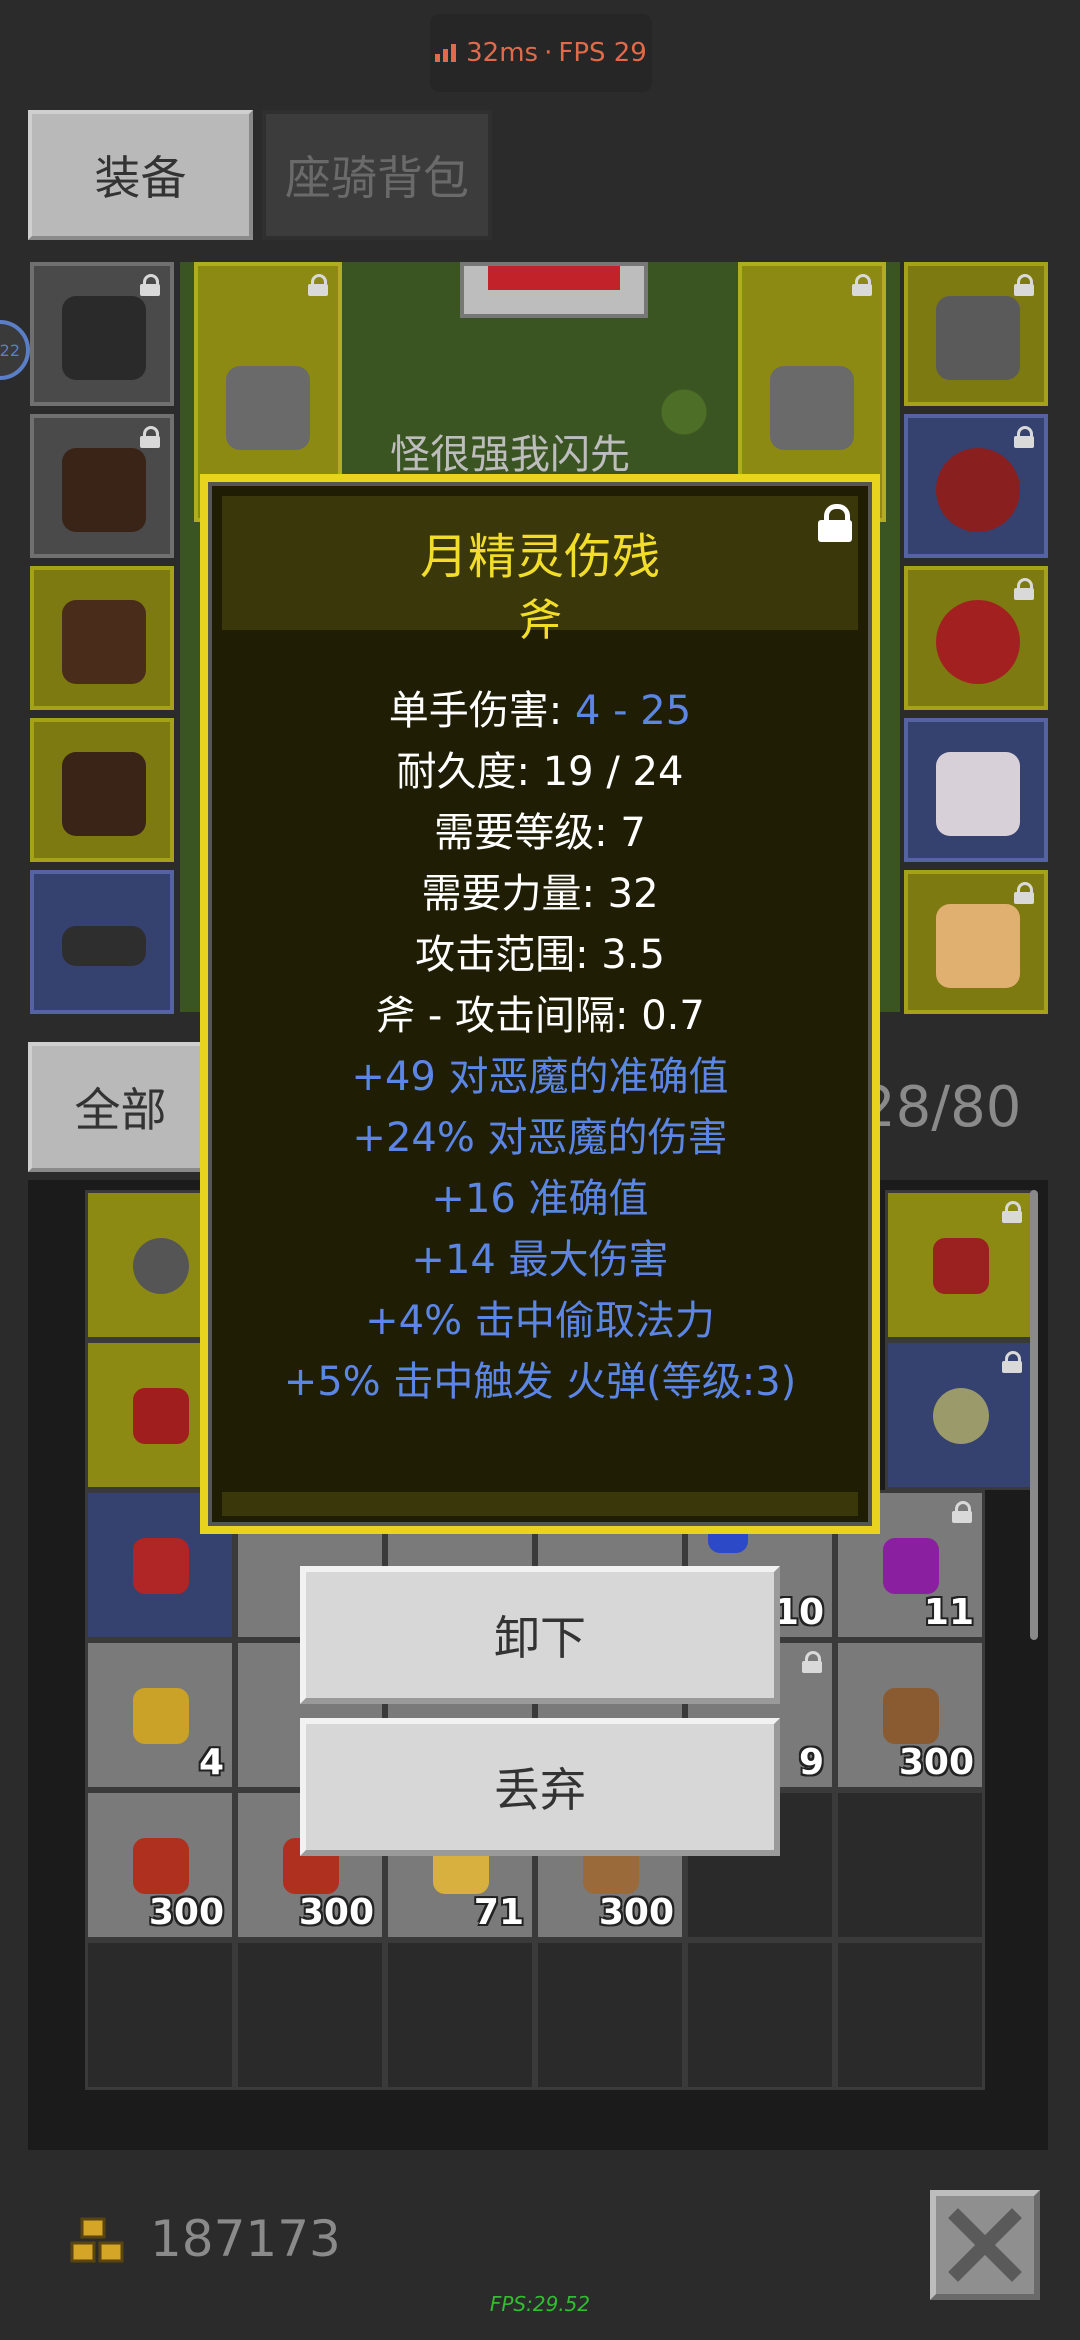 Image resolution: width=1080 pixels, height=2340 pixels. Describe the element at coordinates (540, 1016) in the screenshot. I see `stat-attack-interval: 斧 - 攻击间隔: 0.7` at that location.